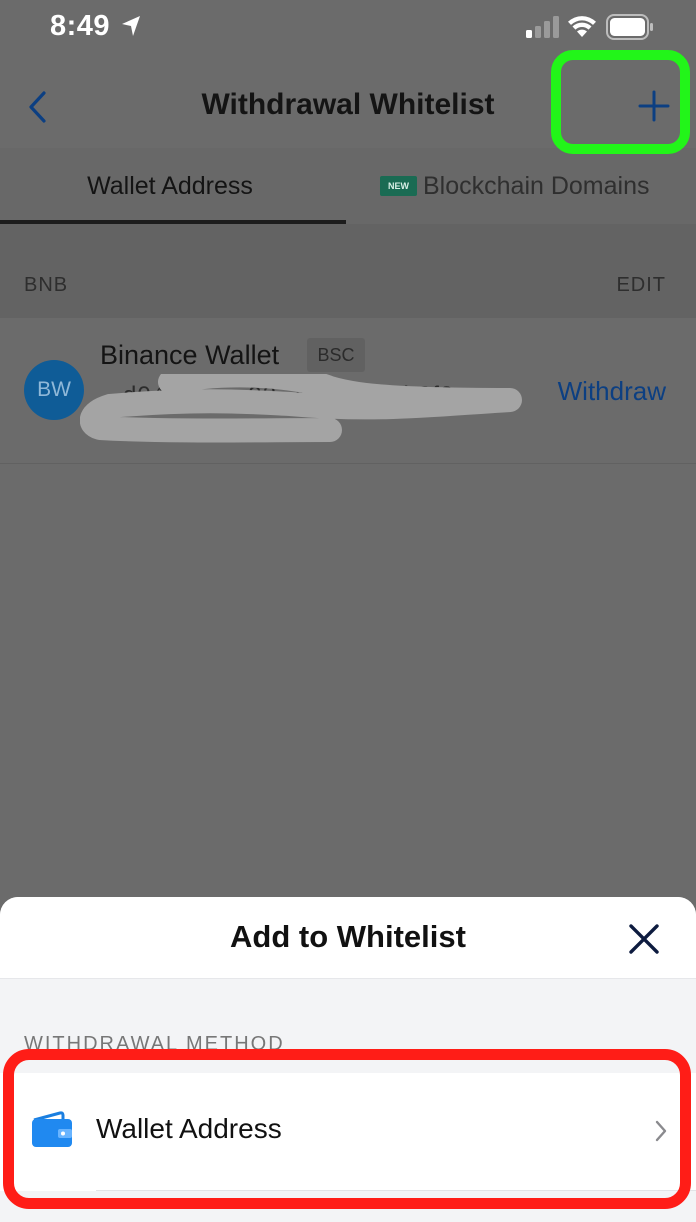 The width and height of the screenshot is (696, 1222). What do you see at coordinates (620, 102) in the screenshot?
I see `highlight-box-green` at bounding box center [620, 102].